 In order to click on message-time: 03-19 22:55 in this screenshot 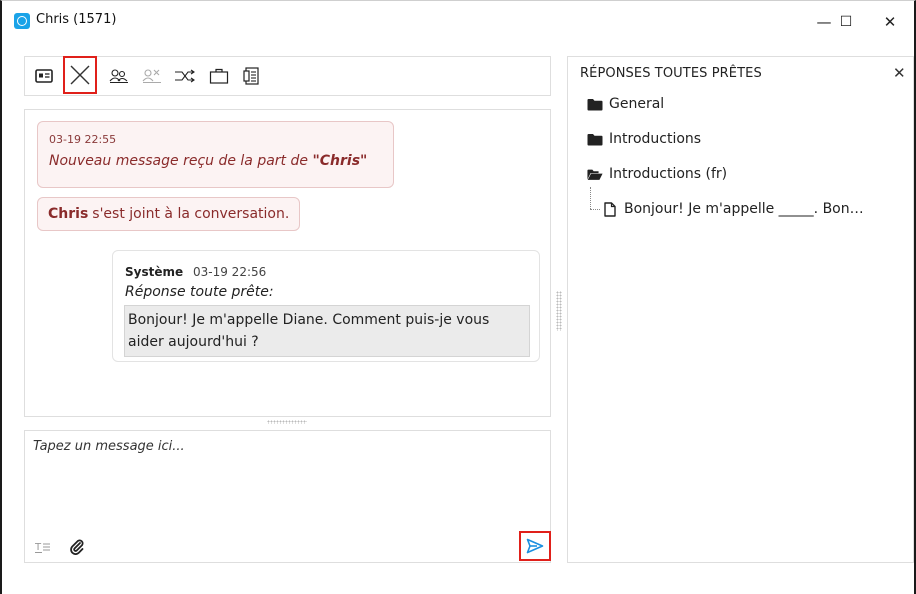, I will do `click(83, 139)`.